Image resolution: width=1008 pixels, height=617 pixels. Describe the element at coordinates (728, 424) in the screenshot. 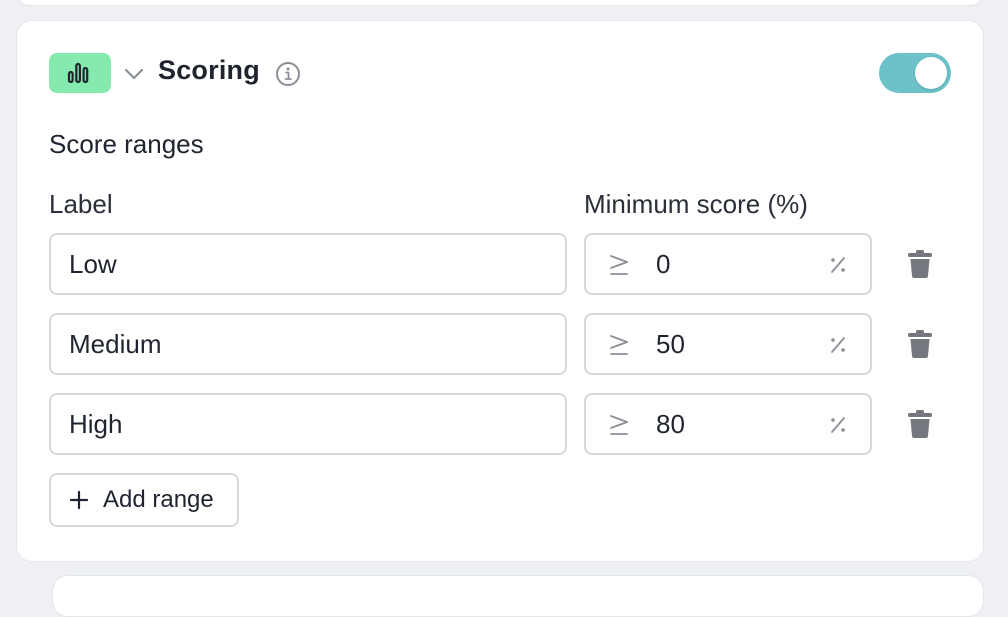

I see `min-score-input: 80` at that location.